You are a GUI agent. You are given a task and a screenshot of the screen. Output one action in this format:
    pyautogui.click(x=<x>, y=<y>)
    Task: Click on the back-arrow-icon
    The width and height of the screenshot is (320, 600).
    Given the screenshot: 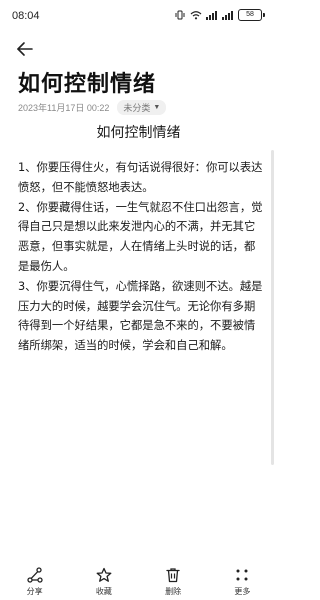 What is the action you would take?
    pyautogui.click(x=25, y=49)
    